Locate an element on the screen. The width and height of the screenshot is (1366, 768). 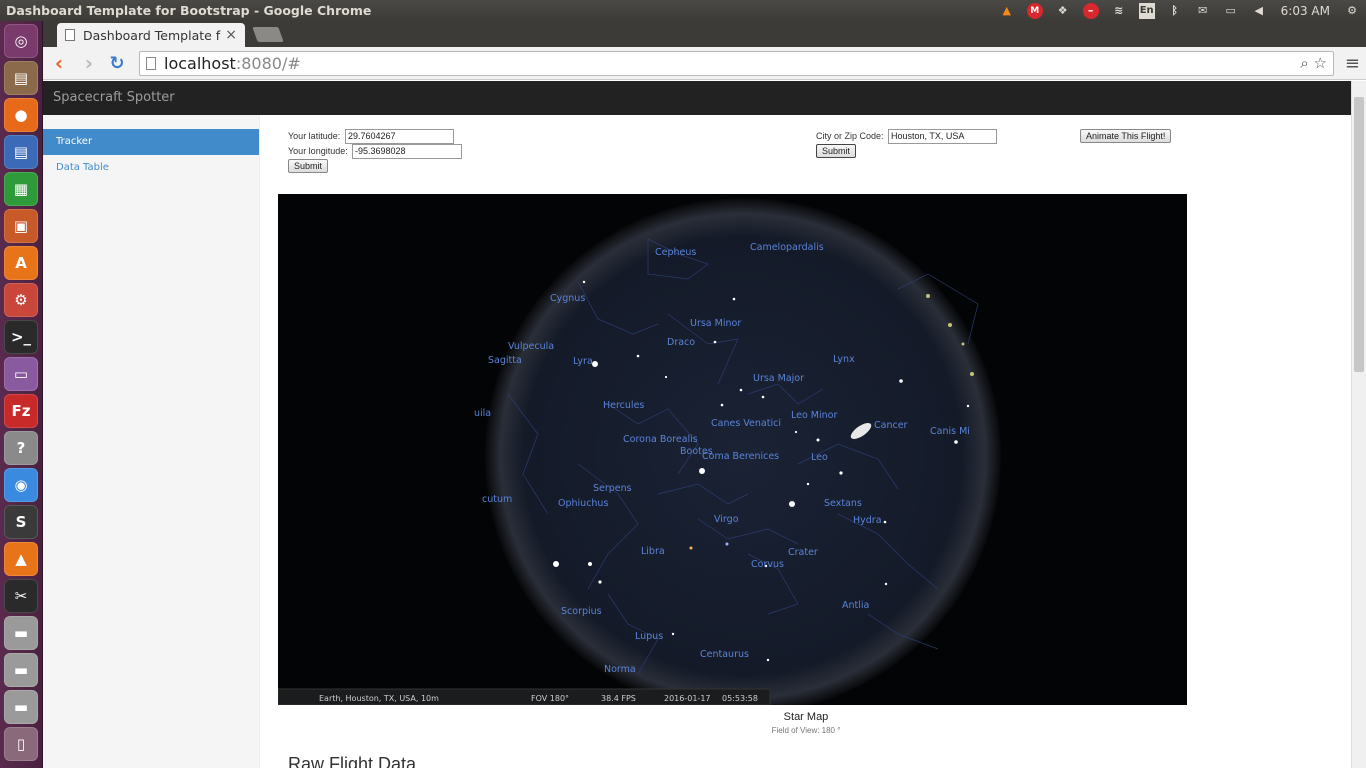
constellation-label: Hercules is located at coordinates (623, 405).